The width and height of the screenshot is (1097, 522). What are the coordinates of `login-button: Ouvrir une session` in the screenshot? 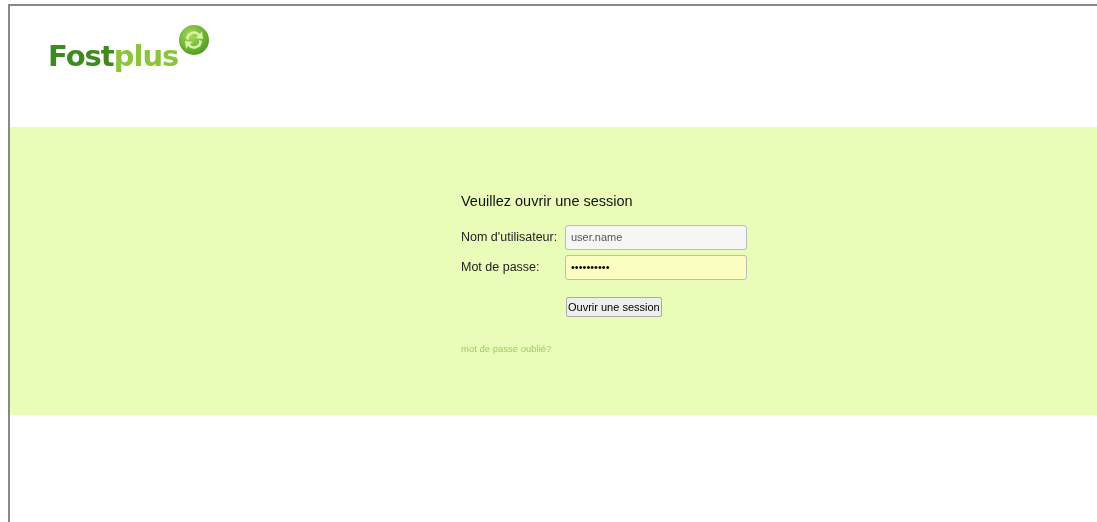 It's located at (614, 307).